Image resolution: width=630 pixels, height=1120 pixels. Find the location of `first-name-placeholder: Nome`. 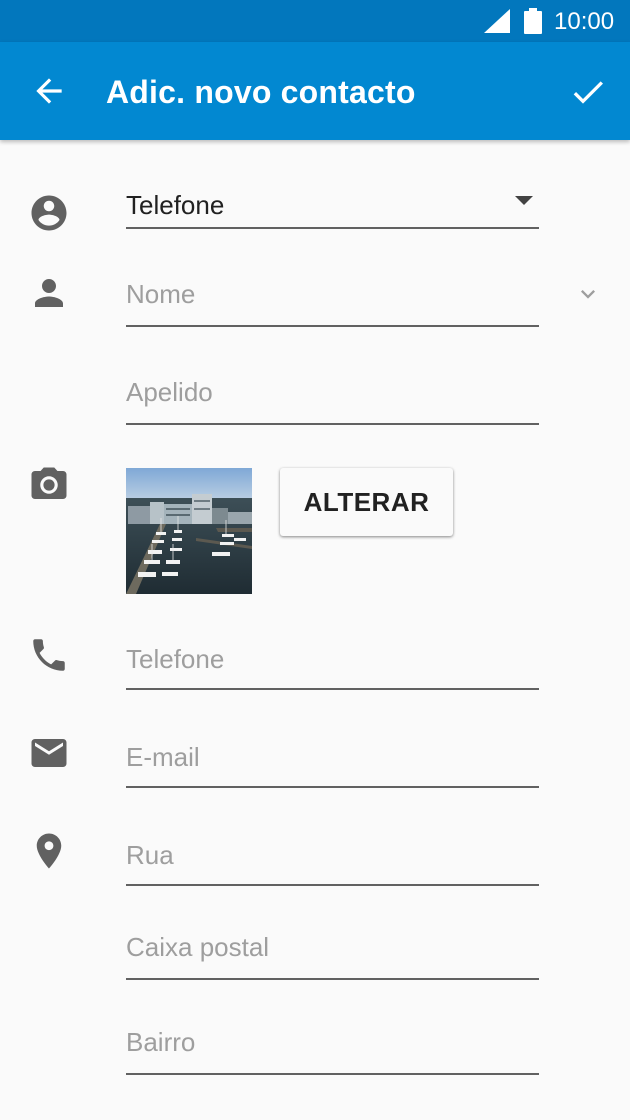

first-name-placeholder: Nome is located at coordinates (161, 294).